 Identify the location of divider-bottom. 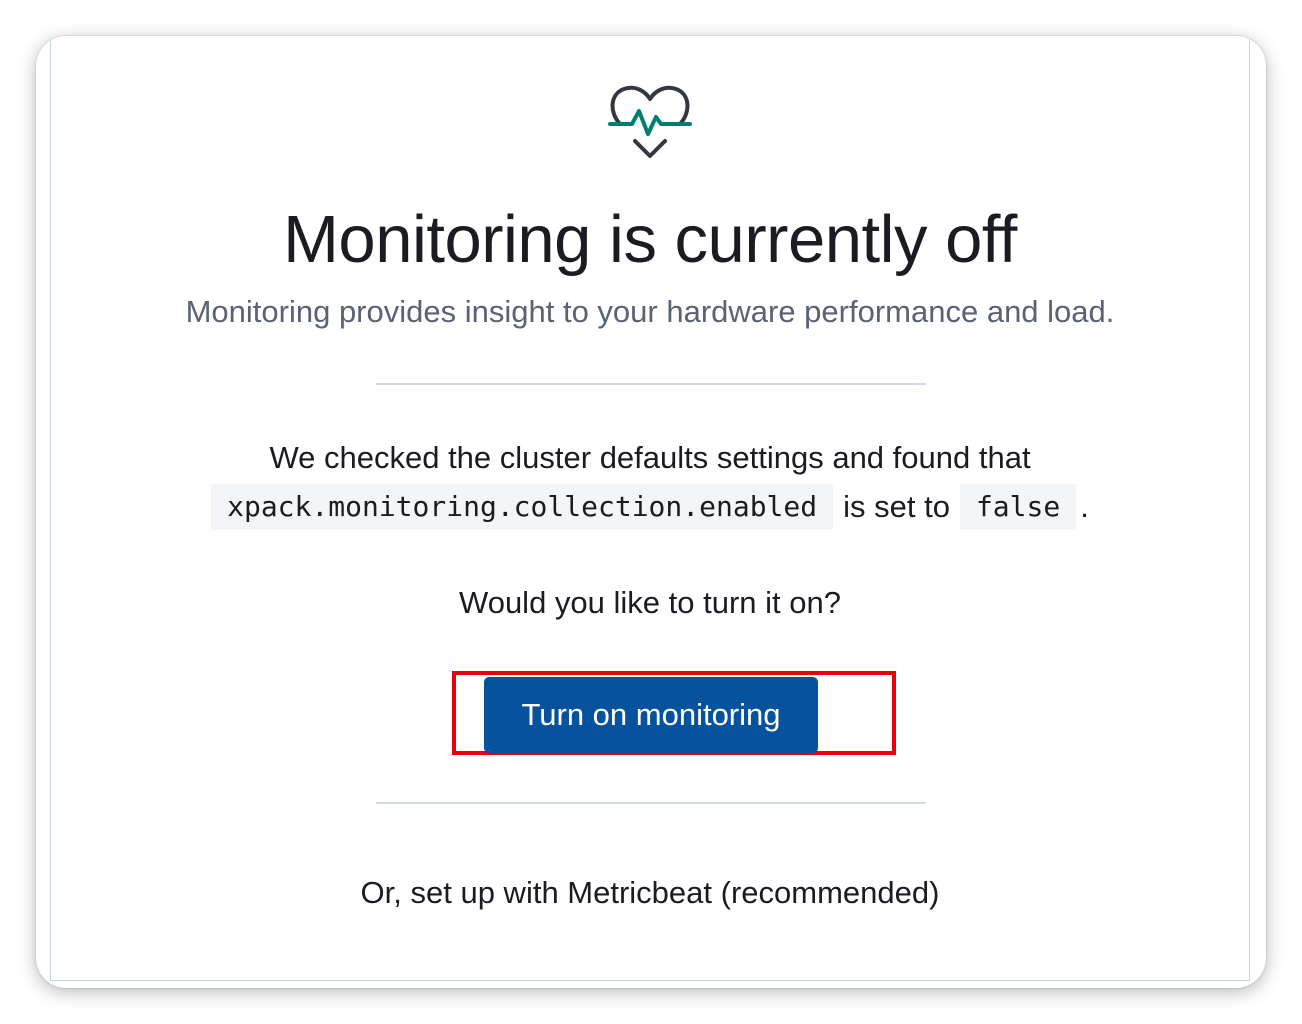
(651, 803).